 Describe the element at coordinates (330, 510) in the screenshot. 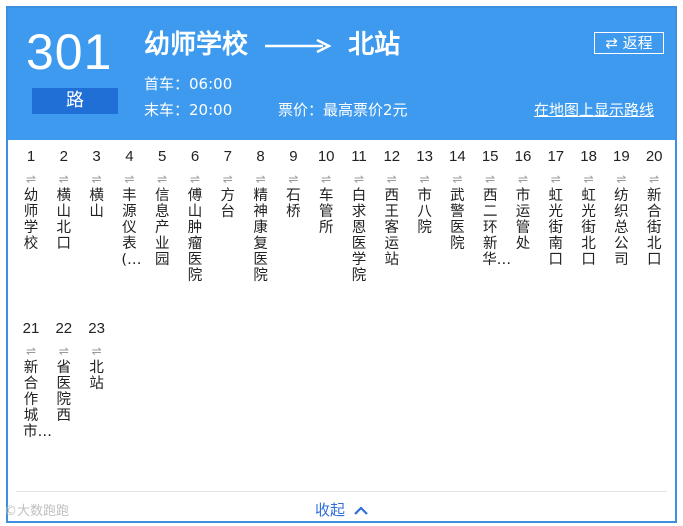

I see `collapse-label: 收起` at that location.